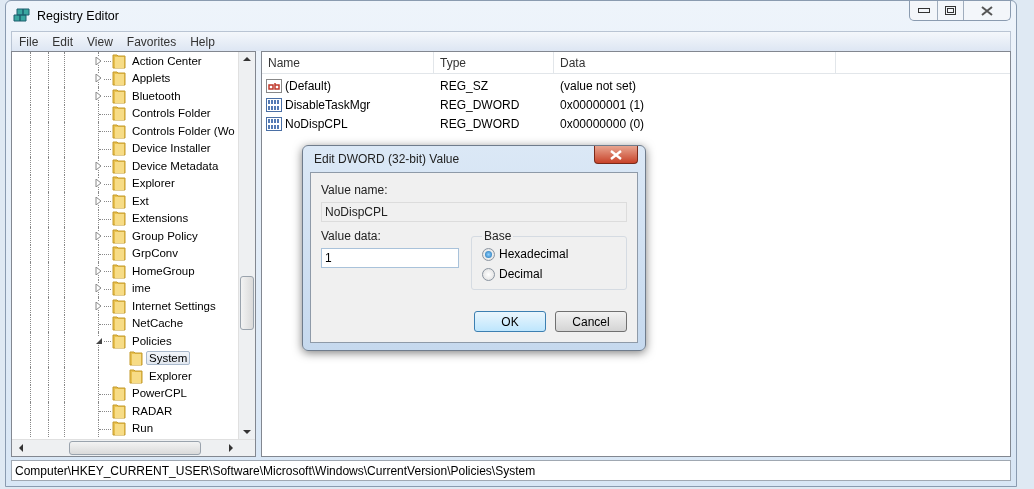 This screenshot has width=1034, height=489. Describe the element at coordinates (159, 393) in the screenshot. I see `tree-item: PowerCPL` at that location.